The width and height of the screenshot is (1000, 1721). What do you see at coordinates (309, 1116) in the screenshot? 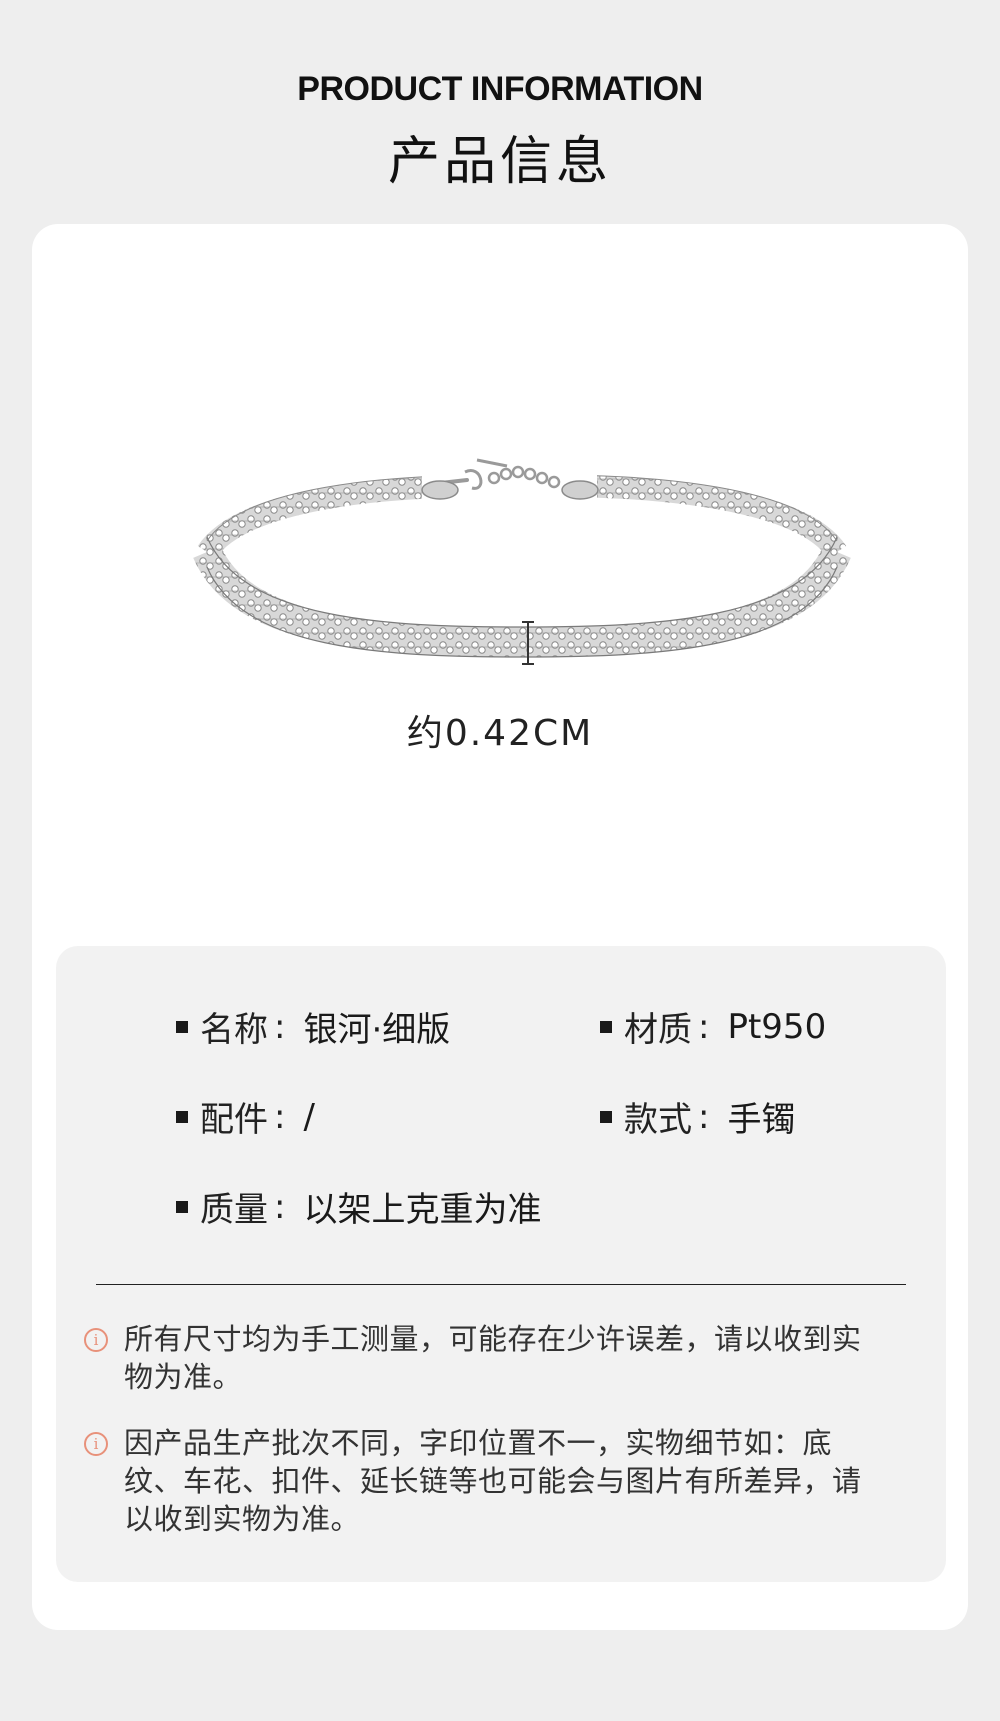
I see `spec-value: /` at bounding box center [309, 1116].